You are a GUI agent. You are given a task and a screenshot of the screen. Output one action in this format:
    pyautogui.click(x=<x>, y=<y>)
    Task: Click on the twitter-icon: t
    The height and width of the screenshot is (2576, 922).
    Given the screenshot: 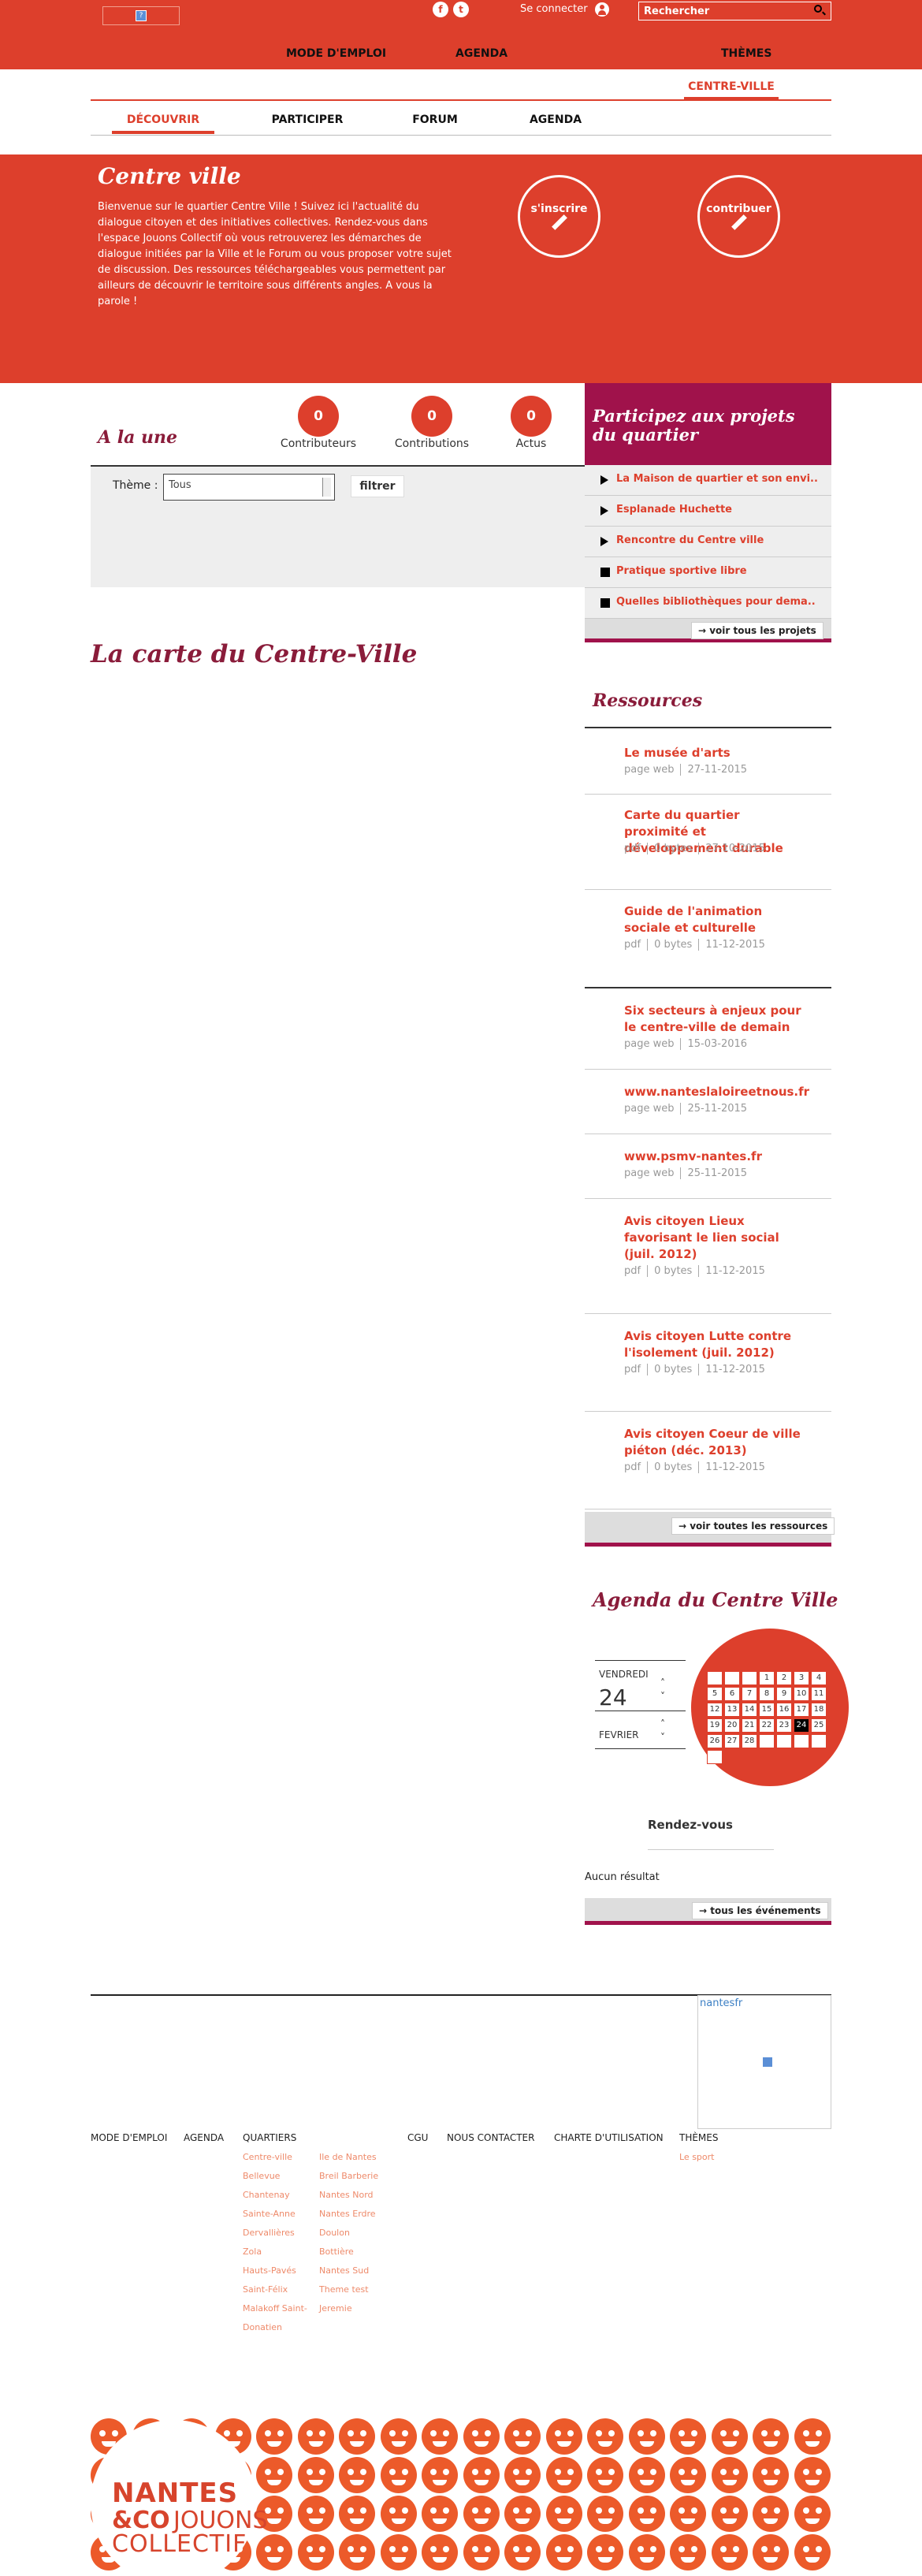 What is the action you would take?
    pyautogui.click(x=461, y=9)
    